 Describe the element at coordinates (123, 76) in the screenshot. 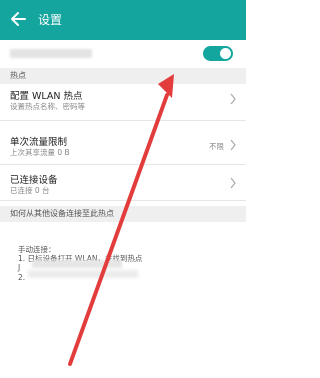

I see `section-header-hotspot: 热点` at that location.